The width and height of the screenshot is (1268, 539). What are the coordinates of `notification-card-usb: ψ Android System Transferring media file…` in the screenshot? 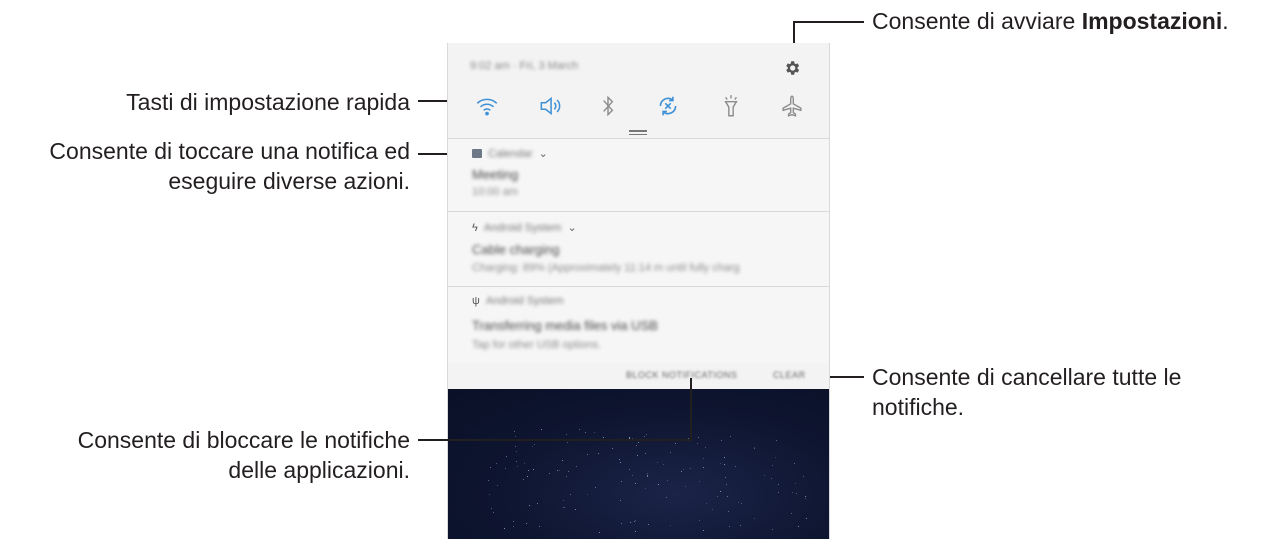 It's located at (638, 325).